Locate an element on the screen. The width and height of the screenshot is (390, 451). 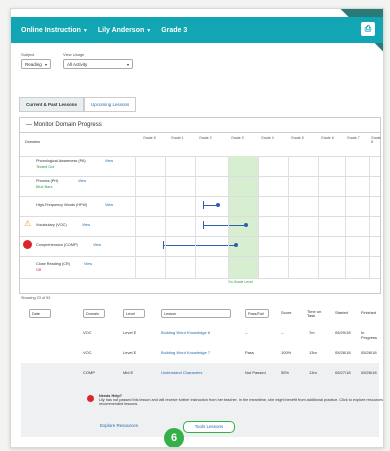
domain-name: Vocabulary (VOC) is located at coordinates (51, 225).